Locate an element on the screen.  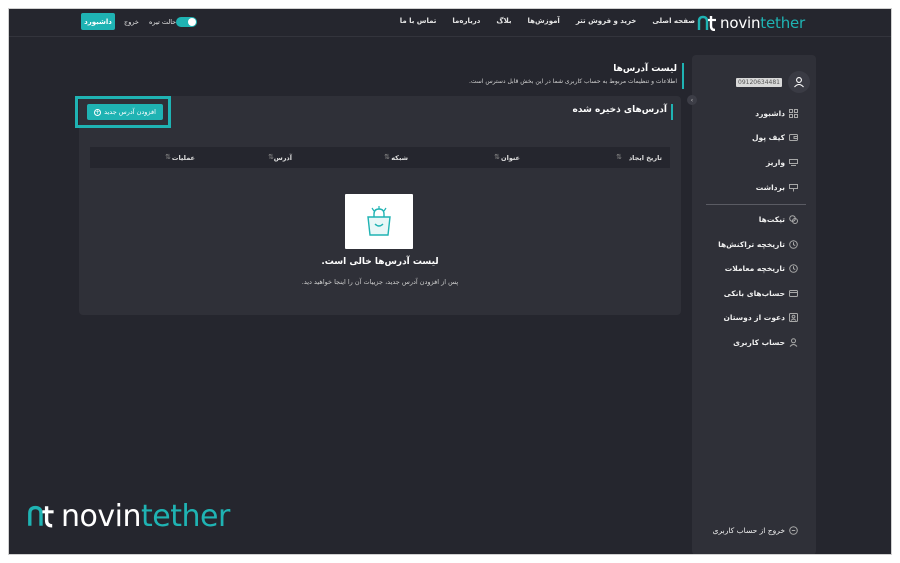
empty-bag-illustration is located at coordinates (379, 221).